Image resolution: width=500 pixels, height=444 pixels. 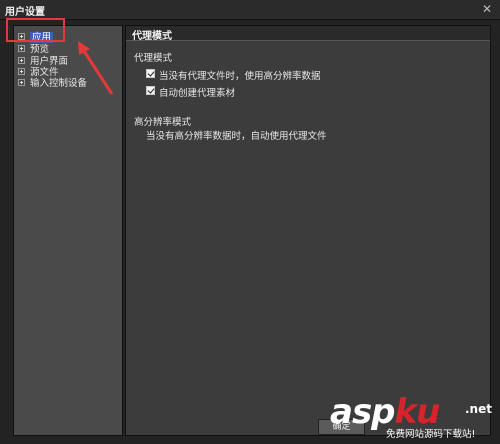 I want to click on title-bar: 用户设置 ✕, so click(x=250, y=10).